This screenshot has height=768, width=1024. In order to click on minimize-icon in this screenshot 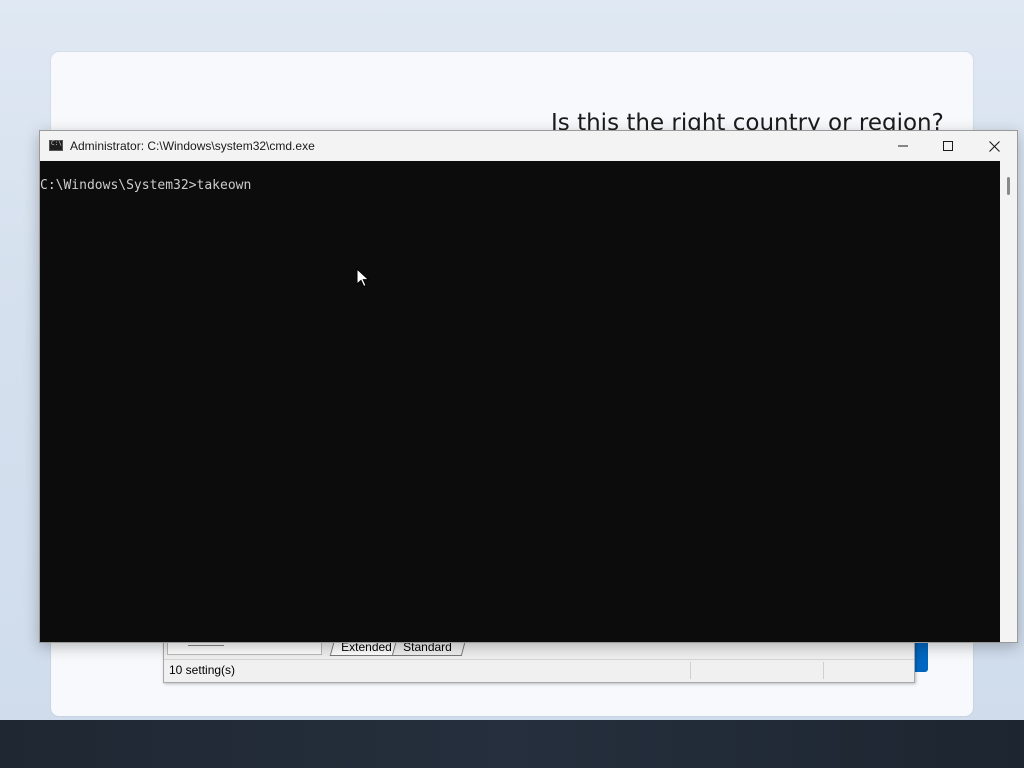, I will do `click(903, 146)`.